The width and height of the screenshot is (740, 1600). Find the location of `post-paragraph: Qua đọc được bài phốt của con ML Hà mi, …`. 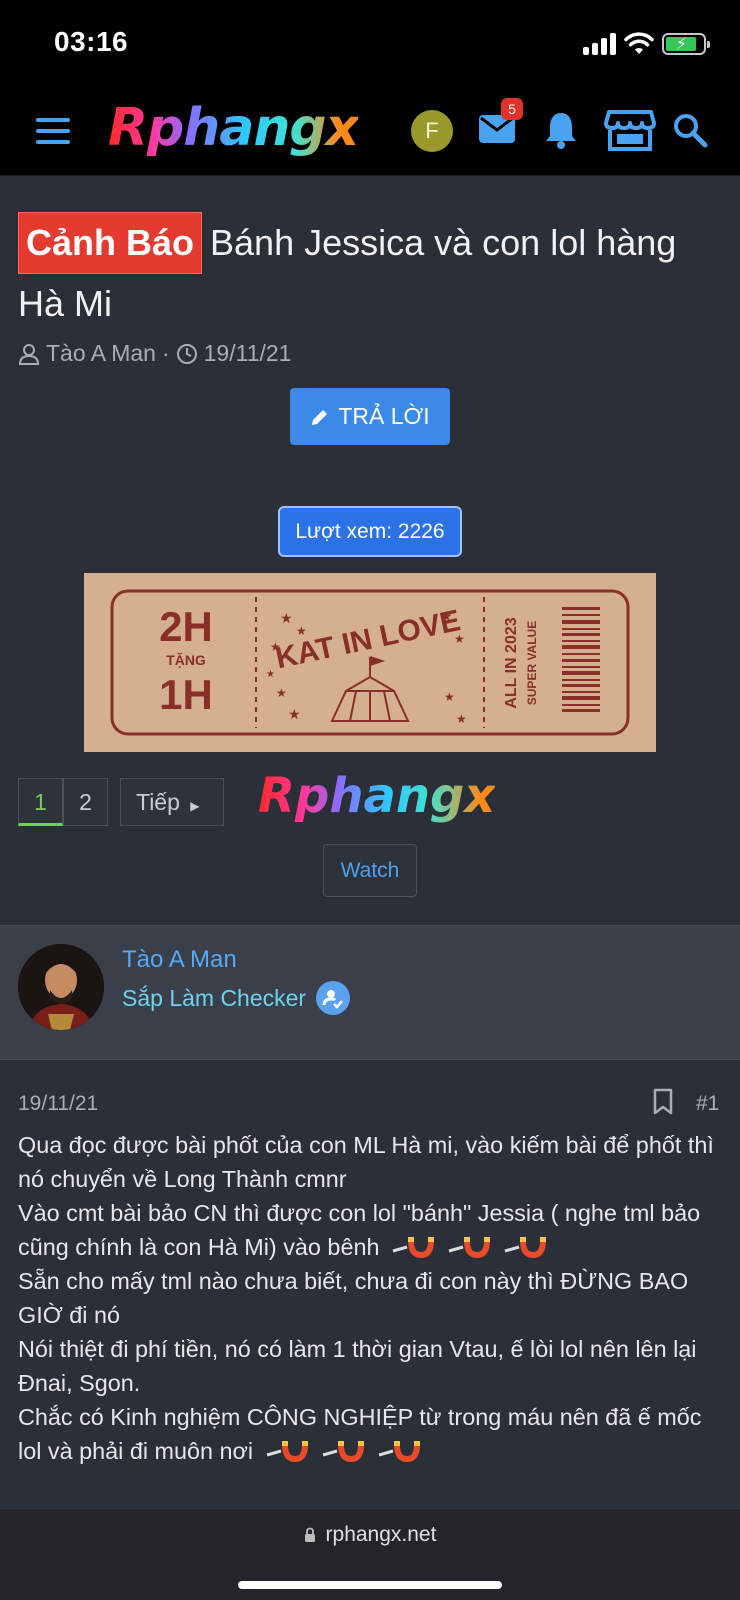

post-paragraph: Qua đọc được bài phốt của con ML Hà mi, … is located at coordinates (366, 1162).